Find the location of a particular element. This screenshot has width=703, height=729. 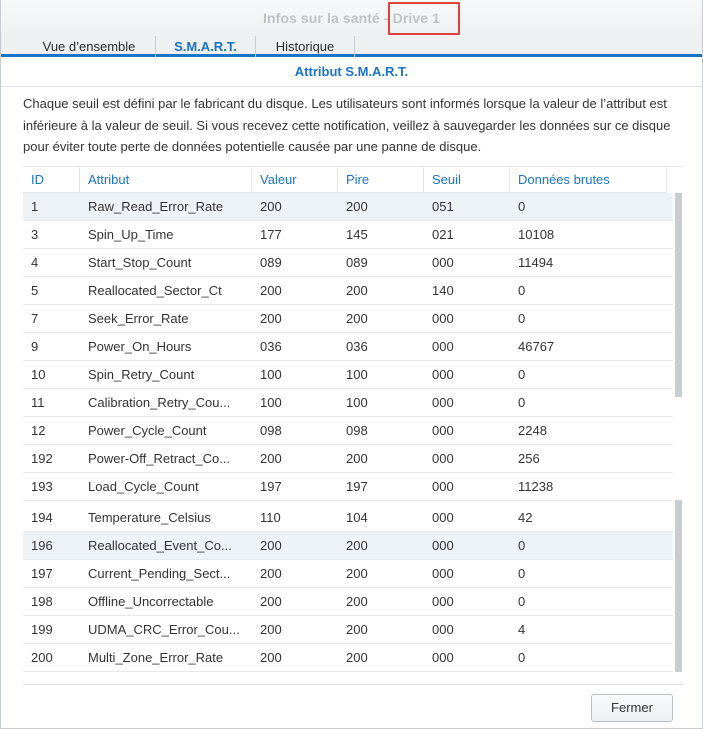

cell-raw-data: 4 is located at coordinates (522, 629).